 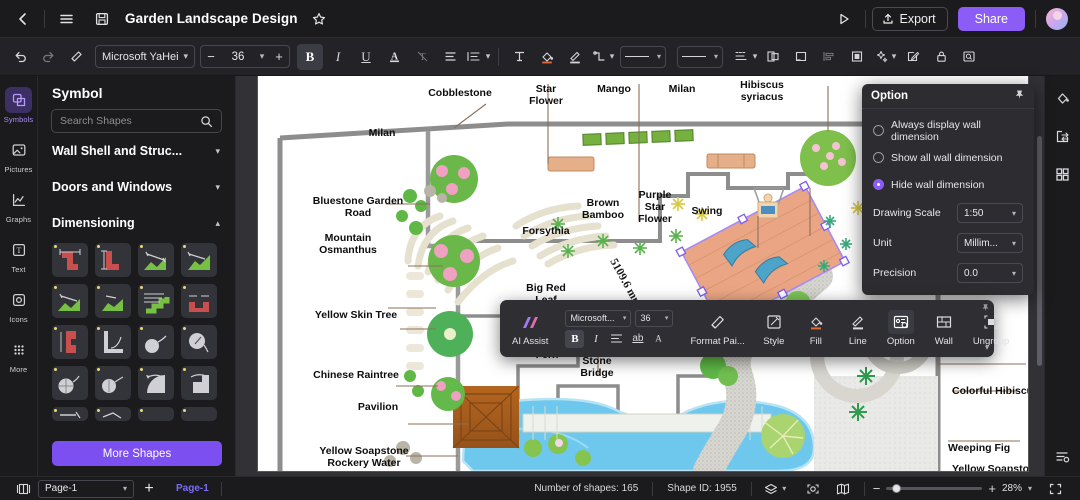 What do you see at coordinates (1063, 456) in the screenshot?
I see `layers-settings-icon` at bounding box center [1063, 456].